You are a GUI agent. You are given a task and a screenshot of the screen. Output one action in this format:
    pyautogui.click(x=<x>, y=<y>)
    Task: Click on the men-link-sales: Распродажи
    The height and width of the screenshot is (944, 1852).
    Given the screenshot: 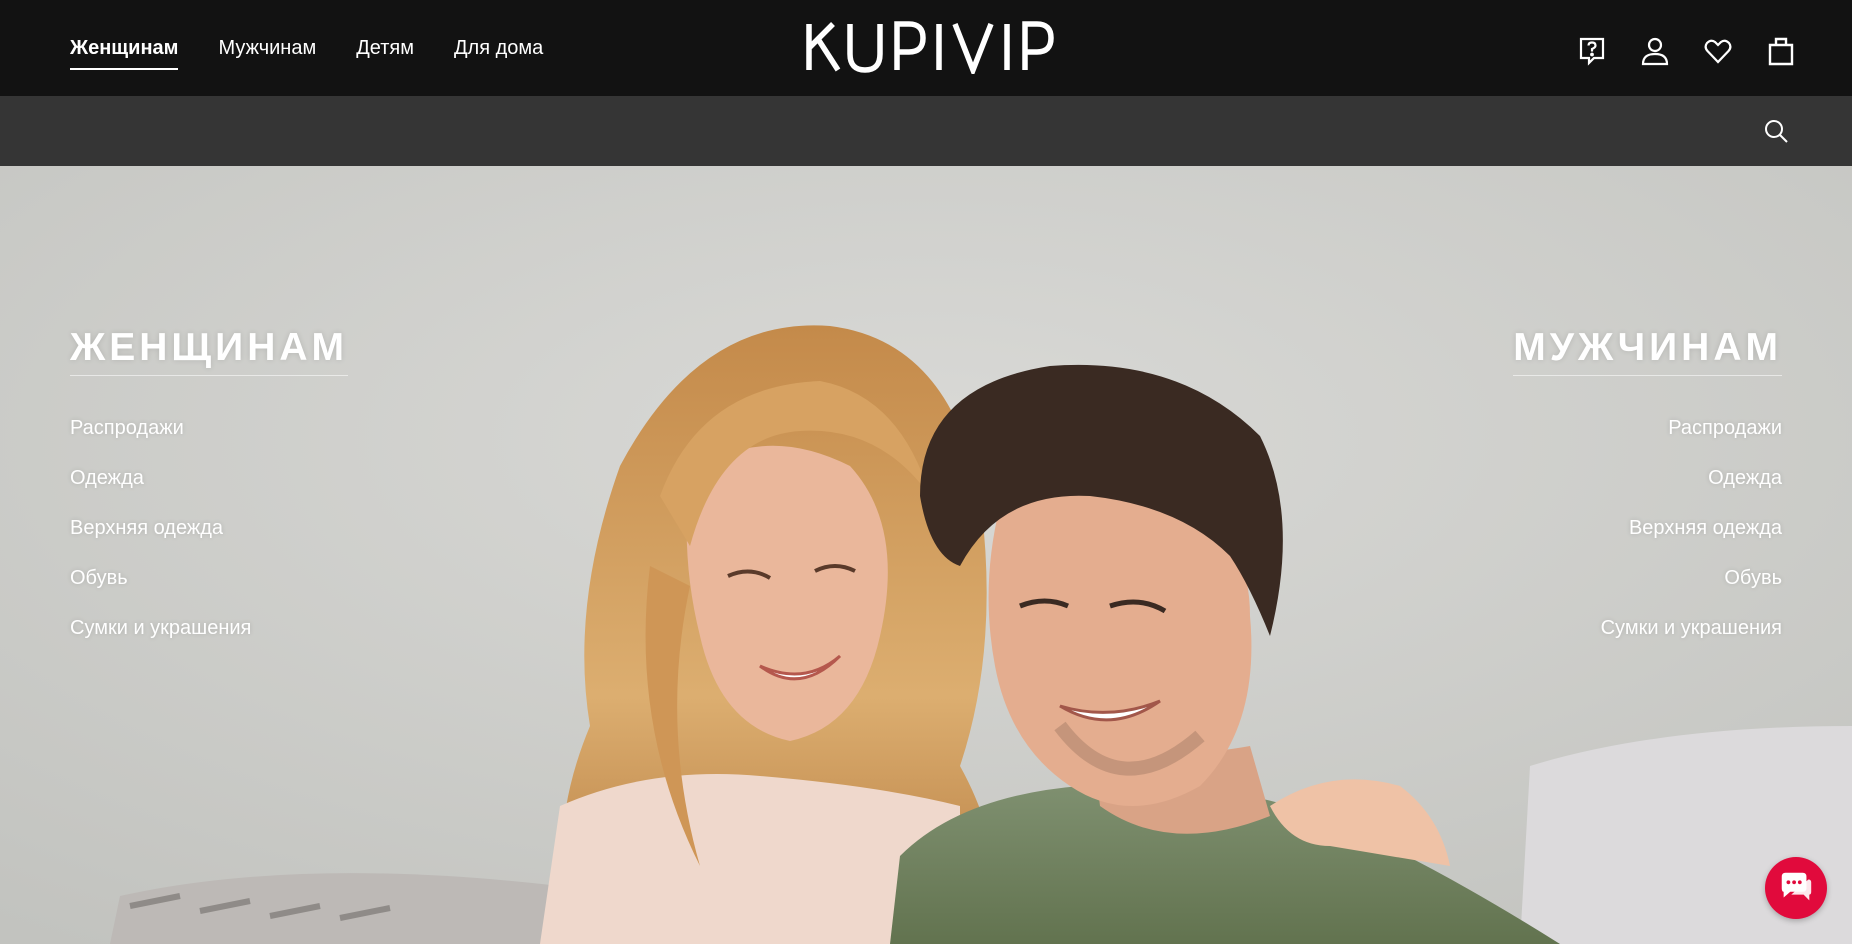 What is the action you would take?
    pyautogui.click(x=1647, y=441)
    